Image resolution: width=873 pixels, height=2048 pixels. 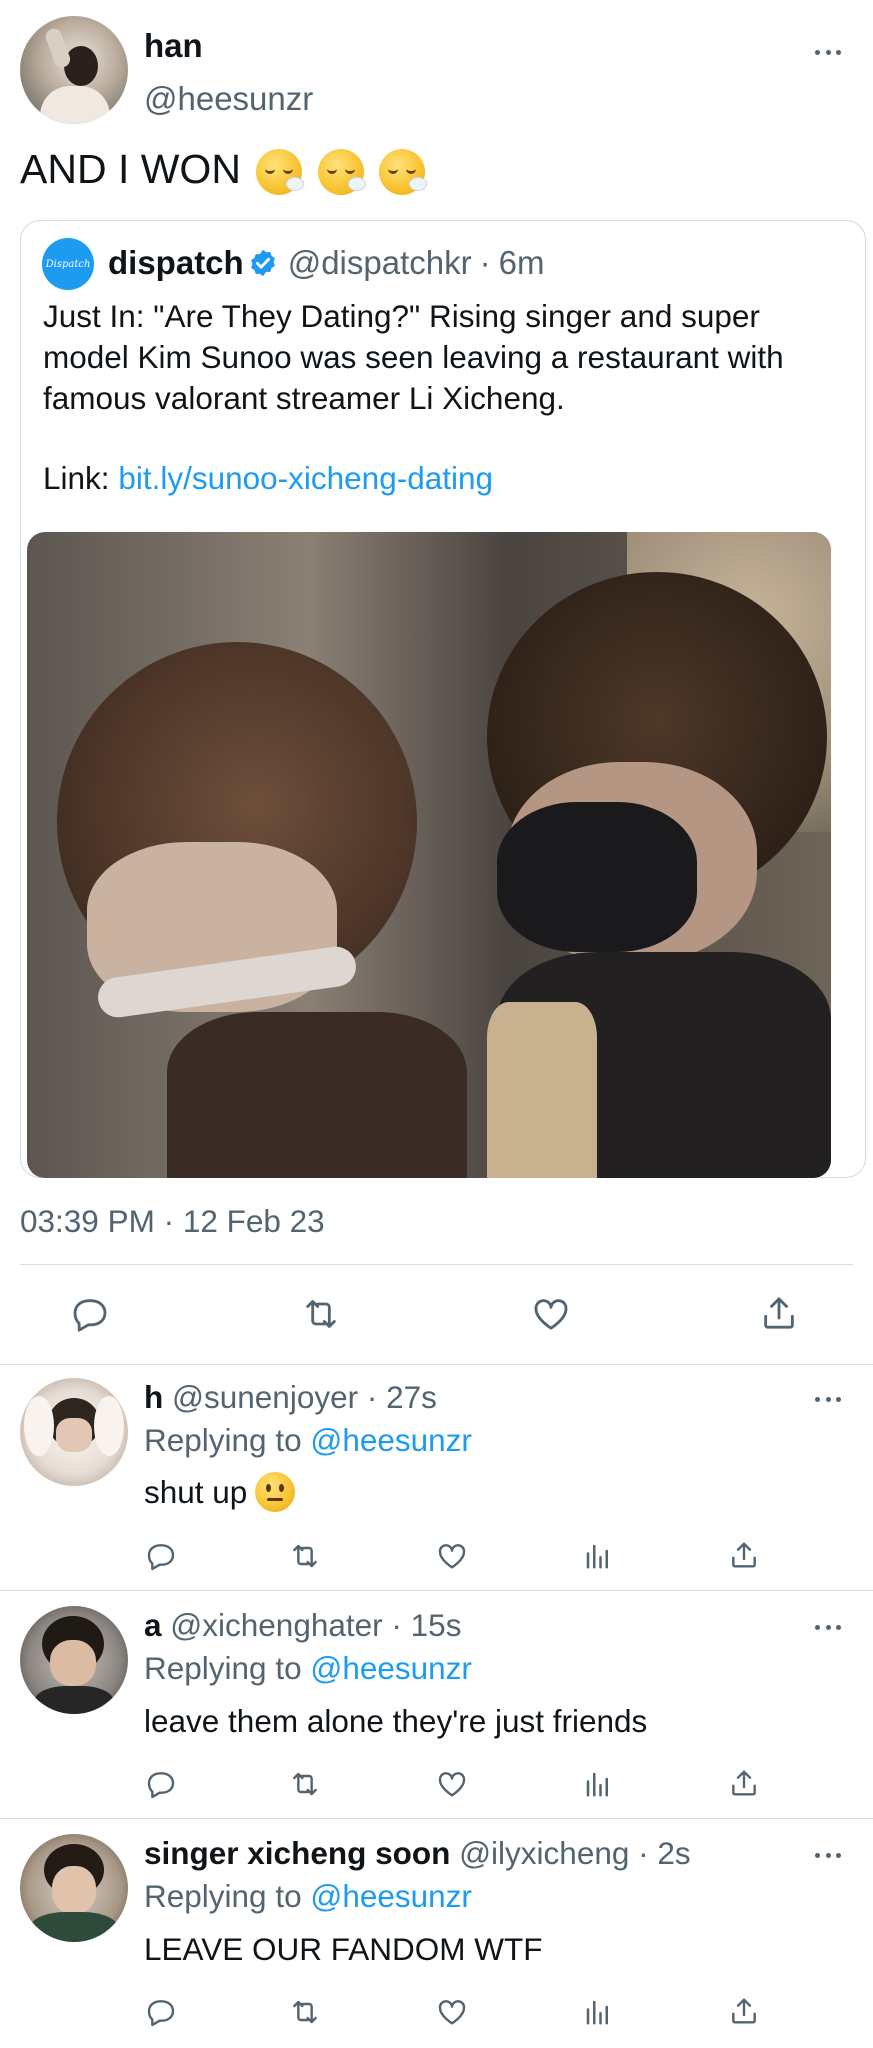 What do you see at coordinates (276, 1625) in the screenshot?
I see `reply-handle: @xichenghater` at bounding box center [276, 1625].